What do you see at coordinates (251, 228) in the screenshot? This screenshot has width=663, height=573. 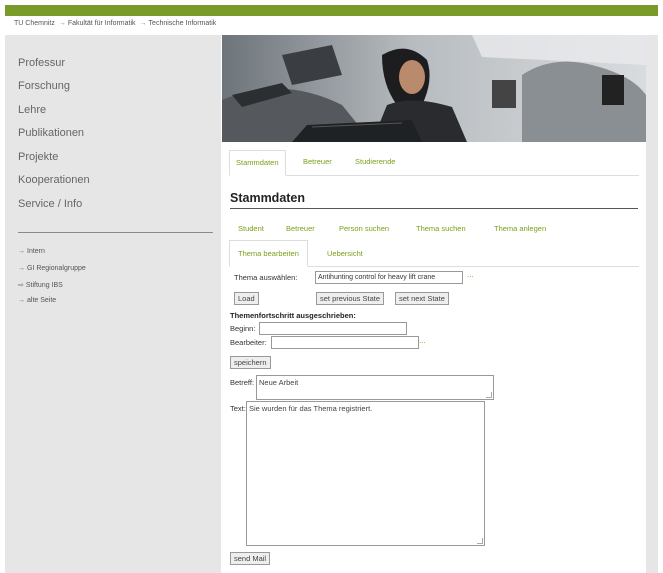 I see `subtab-student: Student` at bounding box center [251, 228].